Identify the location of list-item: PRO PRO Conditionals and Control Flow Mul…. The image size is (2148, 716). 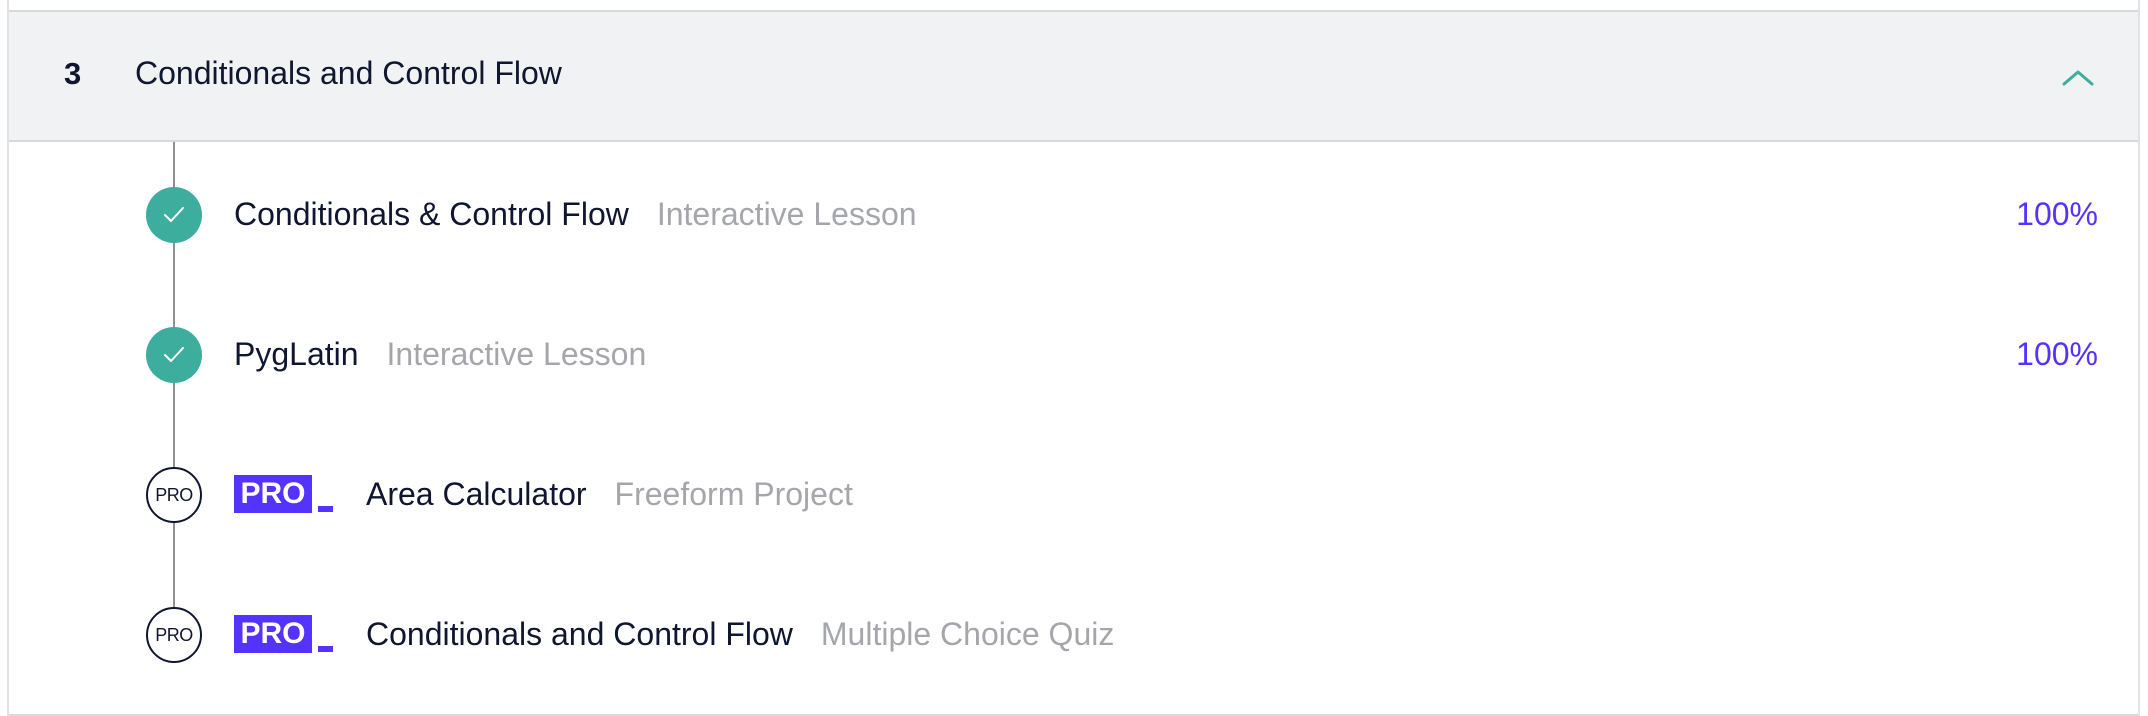
(1073, 636).